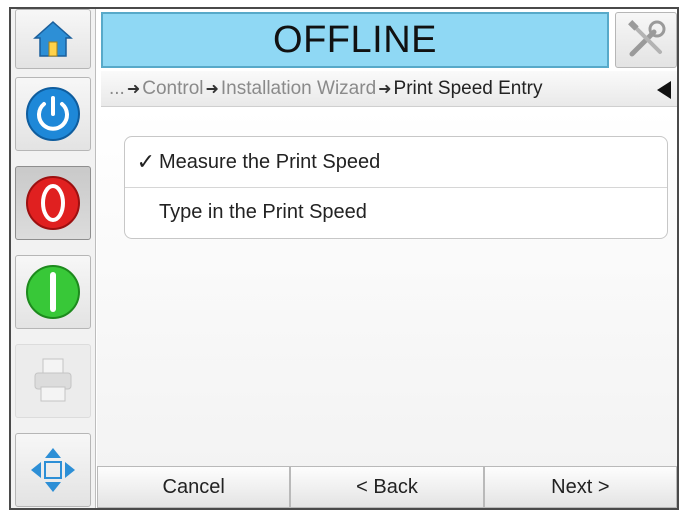 This screenshot has height=514, width=683. I want to click on breadcrumb-control: Control, so click(172, 89).